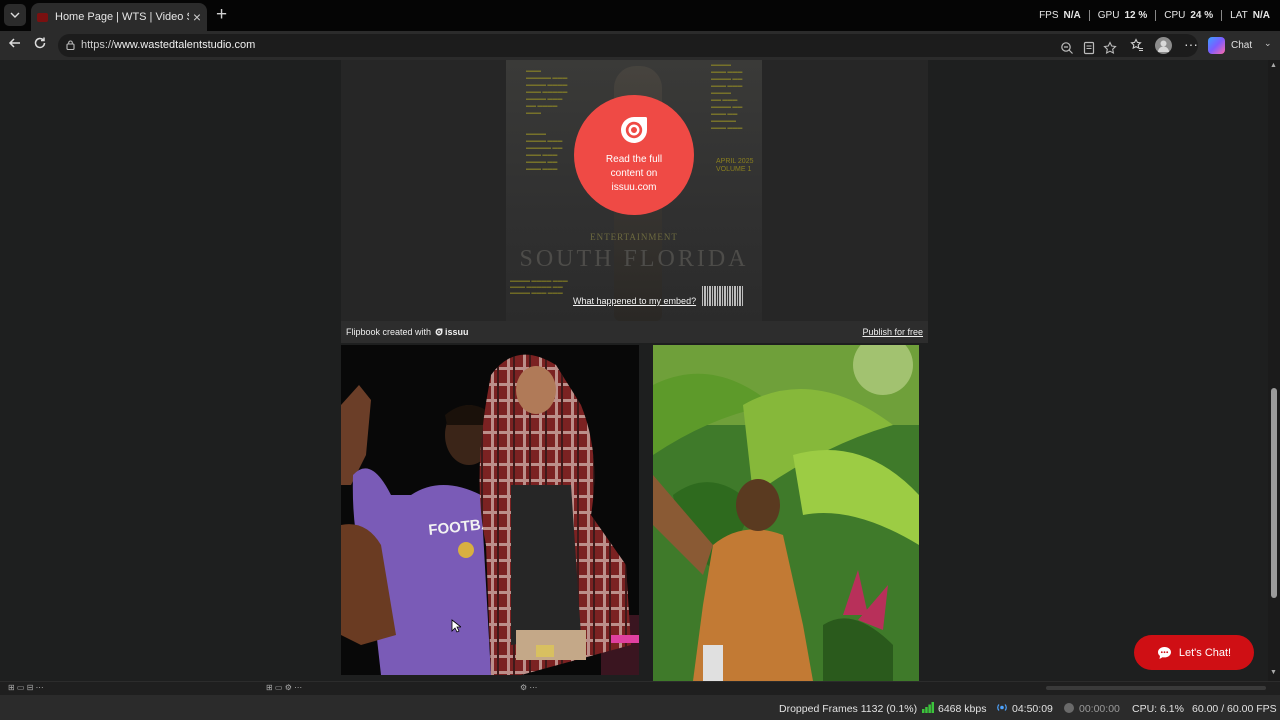 The height and width of the screenshot is (720, 1280). I want to click on copilot-chat-button: Chat, so click(1230, 45).